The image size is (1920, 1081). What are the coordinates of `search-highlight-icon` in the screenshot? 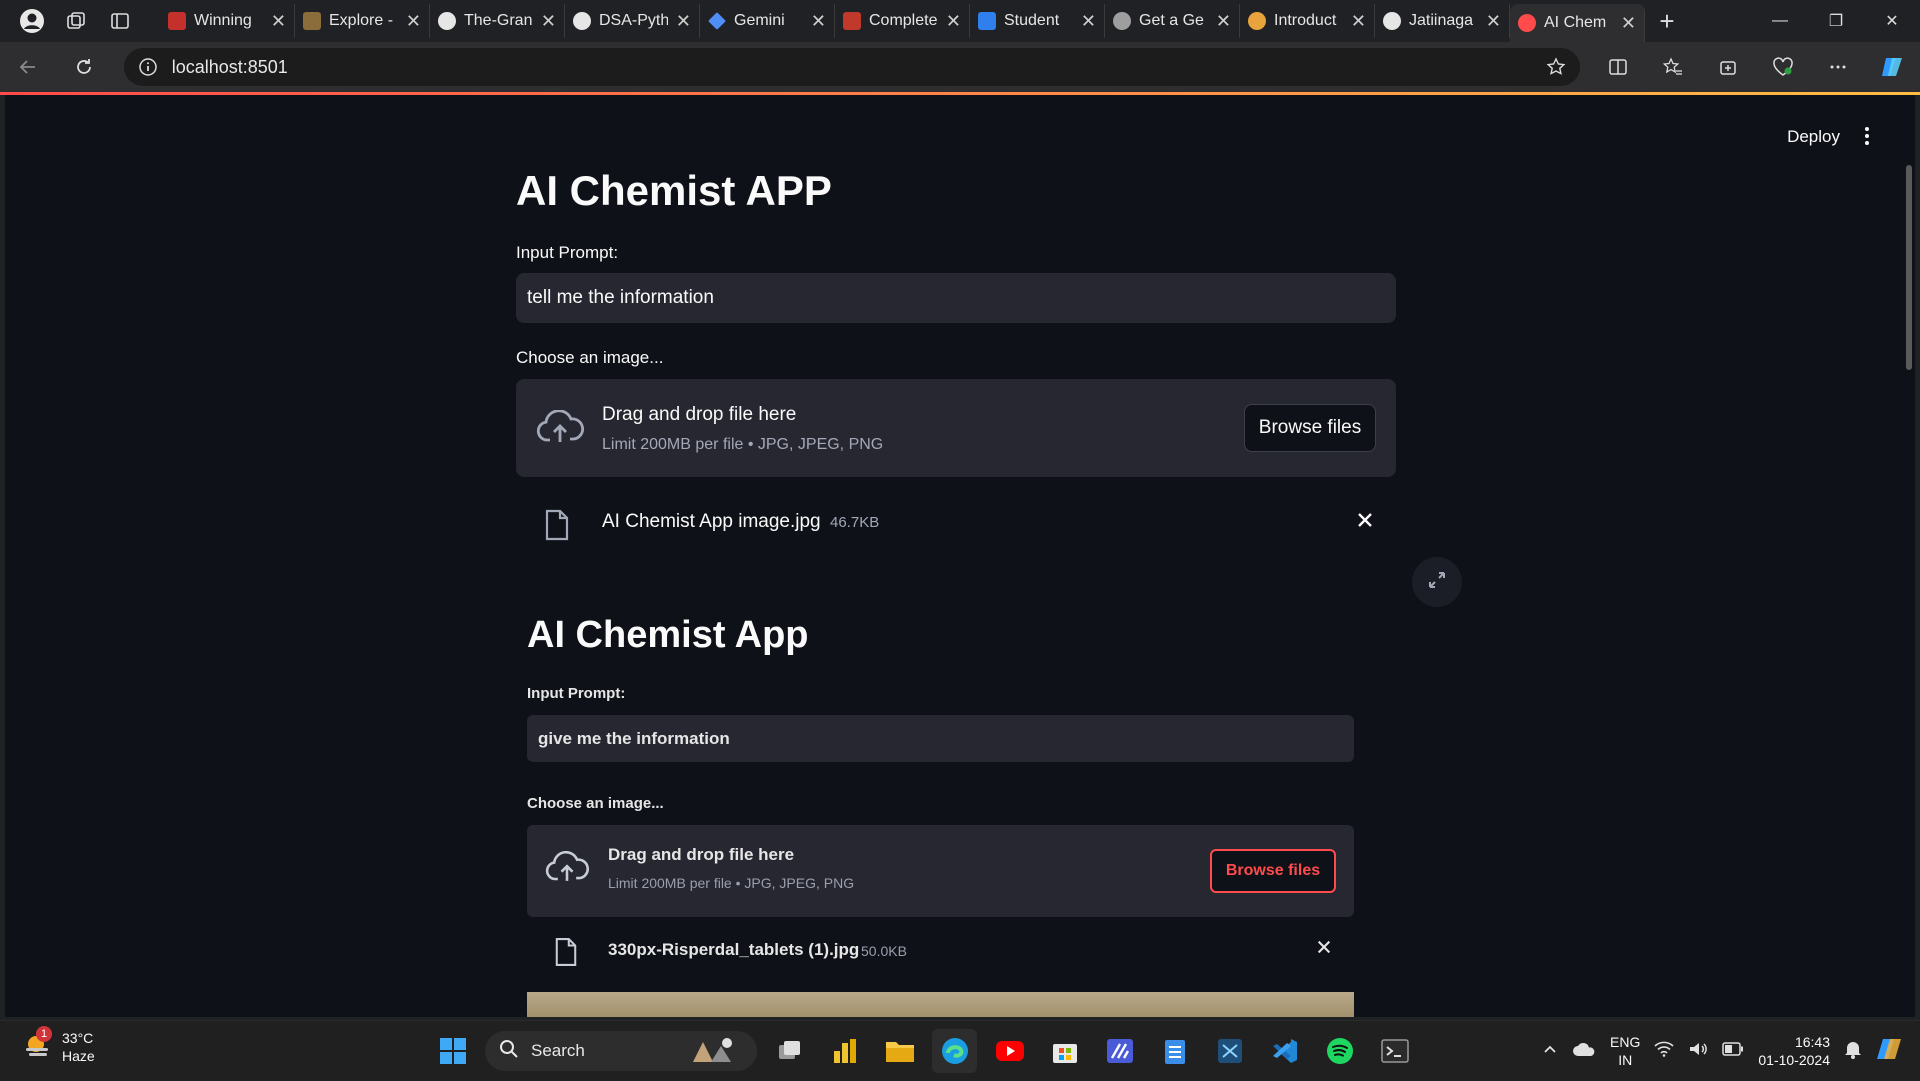 It's located at (714, 1051).